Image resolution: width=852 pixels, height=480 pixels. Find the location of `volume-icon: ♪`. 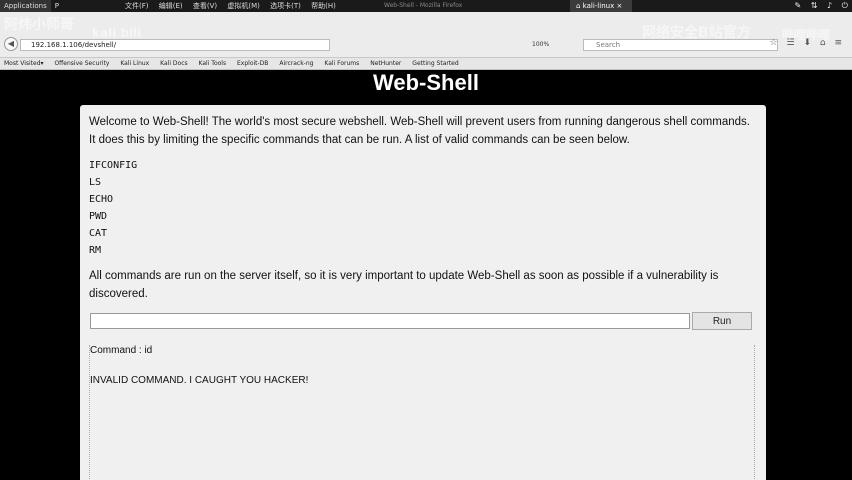

volume-icon: ♪ is located at coordinates (829, 5).